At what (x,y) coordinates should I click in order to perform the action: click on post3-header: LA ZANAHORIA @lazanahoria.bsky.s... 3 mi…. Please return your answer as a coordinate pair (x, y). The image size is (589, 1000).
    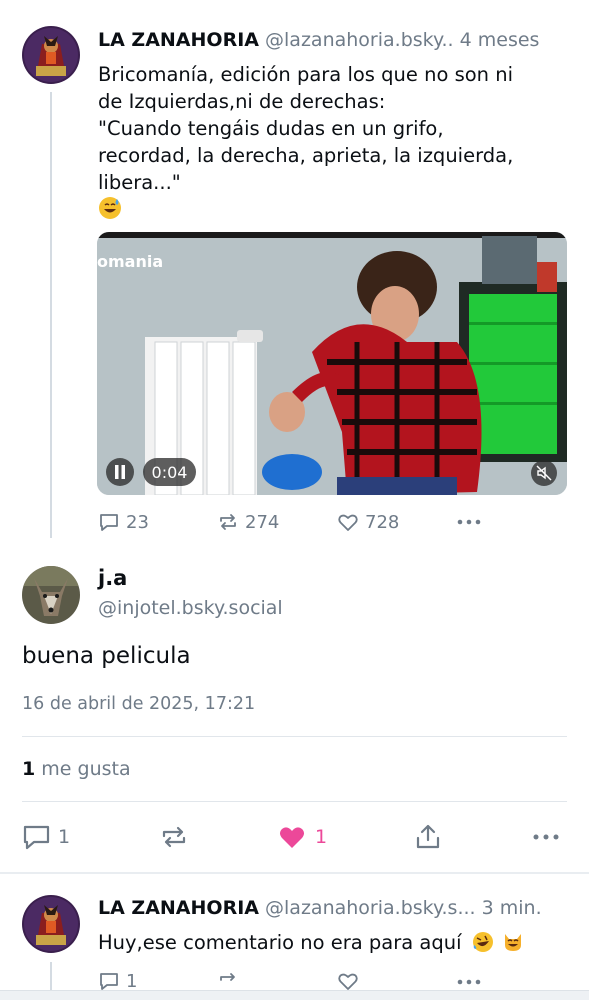
    Looking at the image, I should click on (320, 908).